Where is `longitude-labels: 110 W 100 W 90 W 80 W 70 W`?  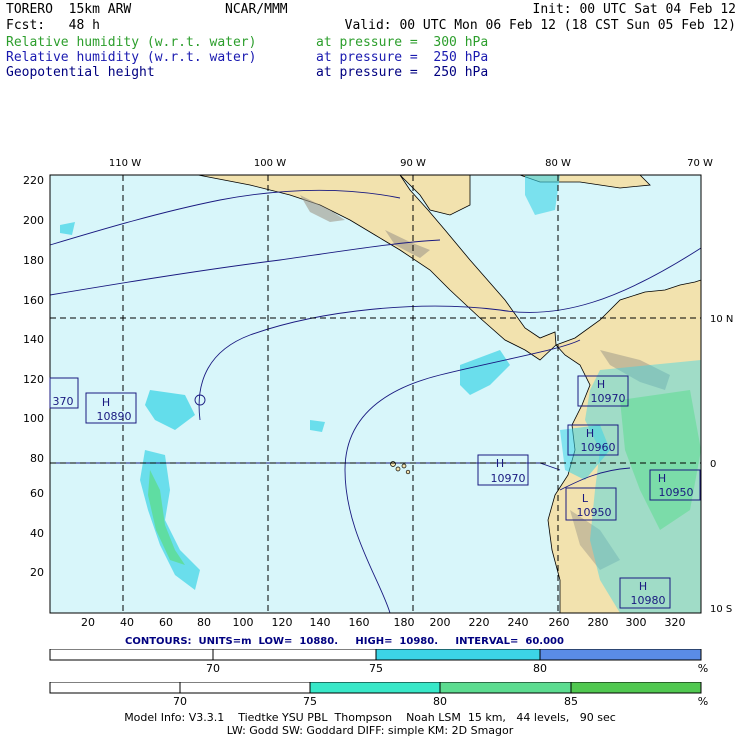 longitude-labels: 110 W 100 W 90 W 80 W 70 W is located at coordinates (411, 163).